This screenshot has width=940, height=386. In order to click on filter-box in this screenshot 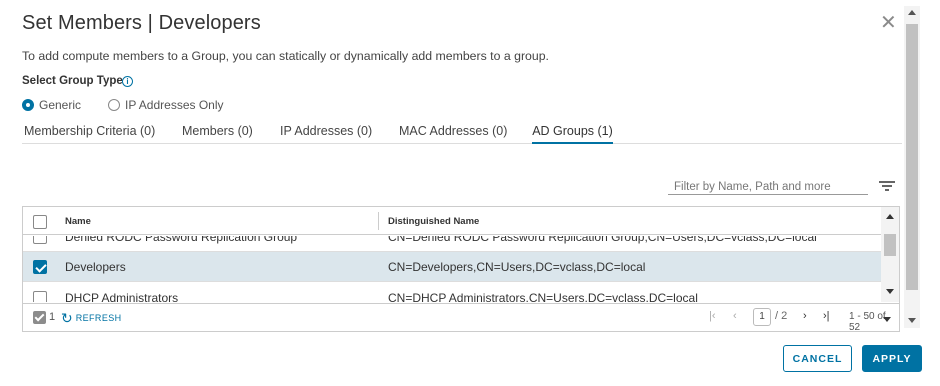, I will do `click(768, 186)`.